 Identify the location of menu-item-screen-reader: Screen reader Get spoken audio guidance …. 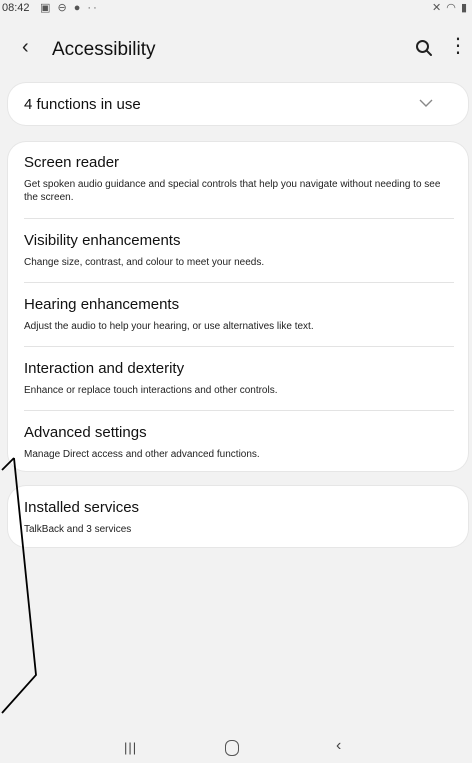
(238, 180).